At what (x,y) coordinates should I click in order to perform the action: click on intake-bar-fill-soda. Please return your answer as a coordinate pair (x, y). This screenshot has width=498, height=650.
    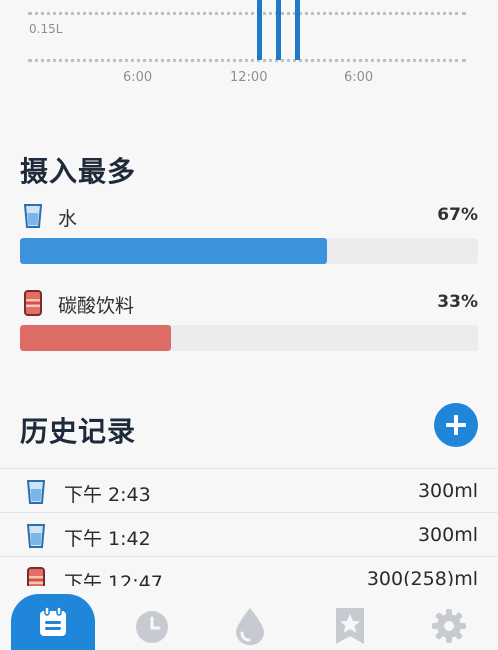
    Looking at the image, I should click on (96, 338).